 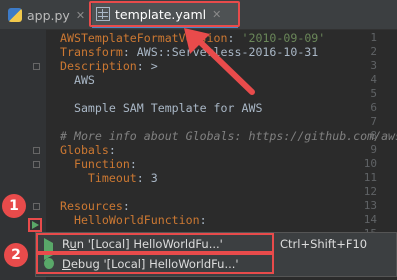 I want to click on annotation-badge-1: 1, so click(x=14, y=206).